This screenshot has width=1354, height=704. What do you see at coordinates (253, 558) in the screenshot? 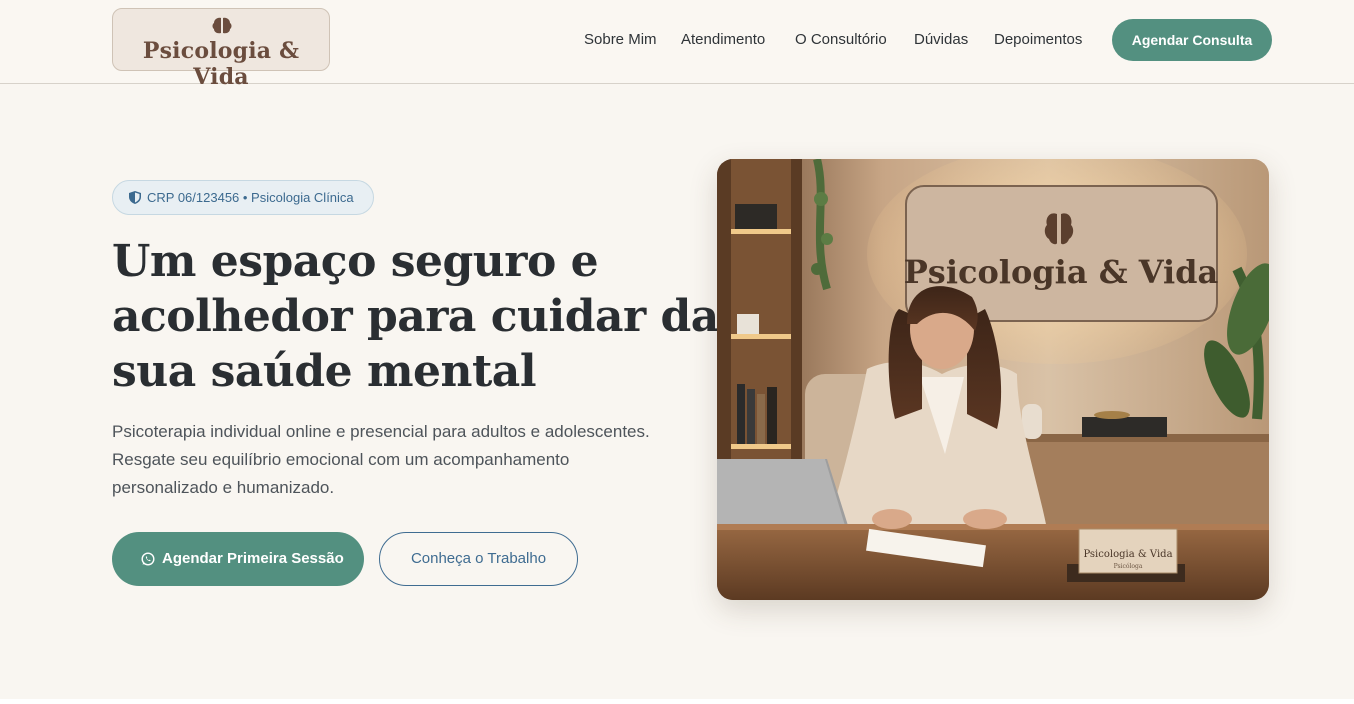
I see `primary-button-label: Agendar Primeira Sessão` at bounding box center [253, 558].